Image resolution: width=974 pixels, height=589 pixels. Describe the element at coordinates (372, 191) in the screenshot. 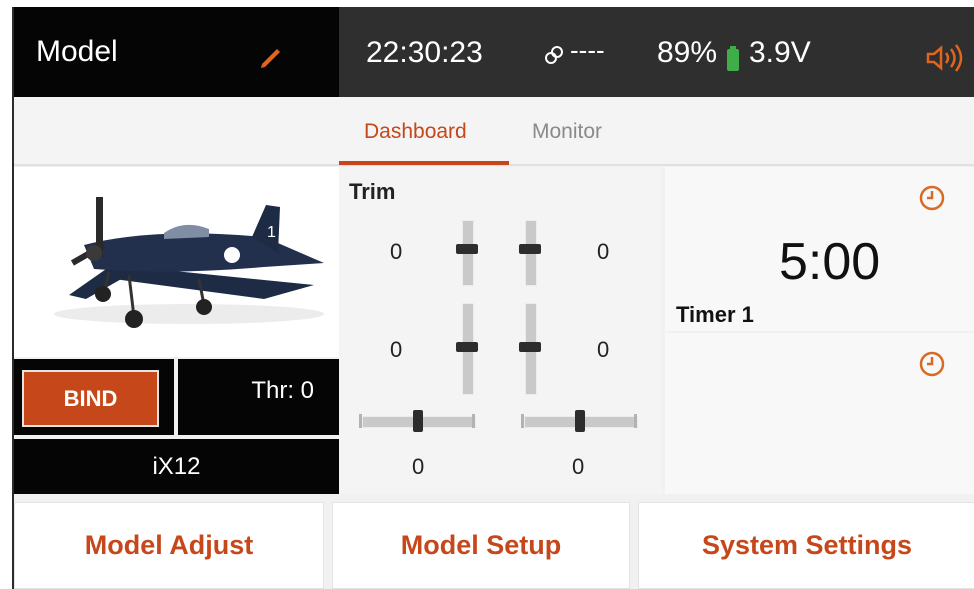

I see `trim-label: Trim` at that location.